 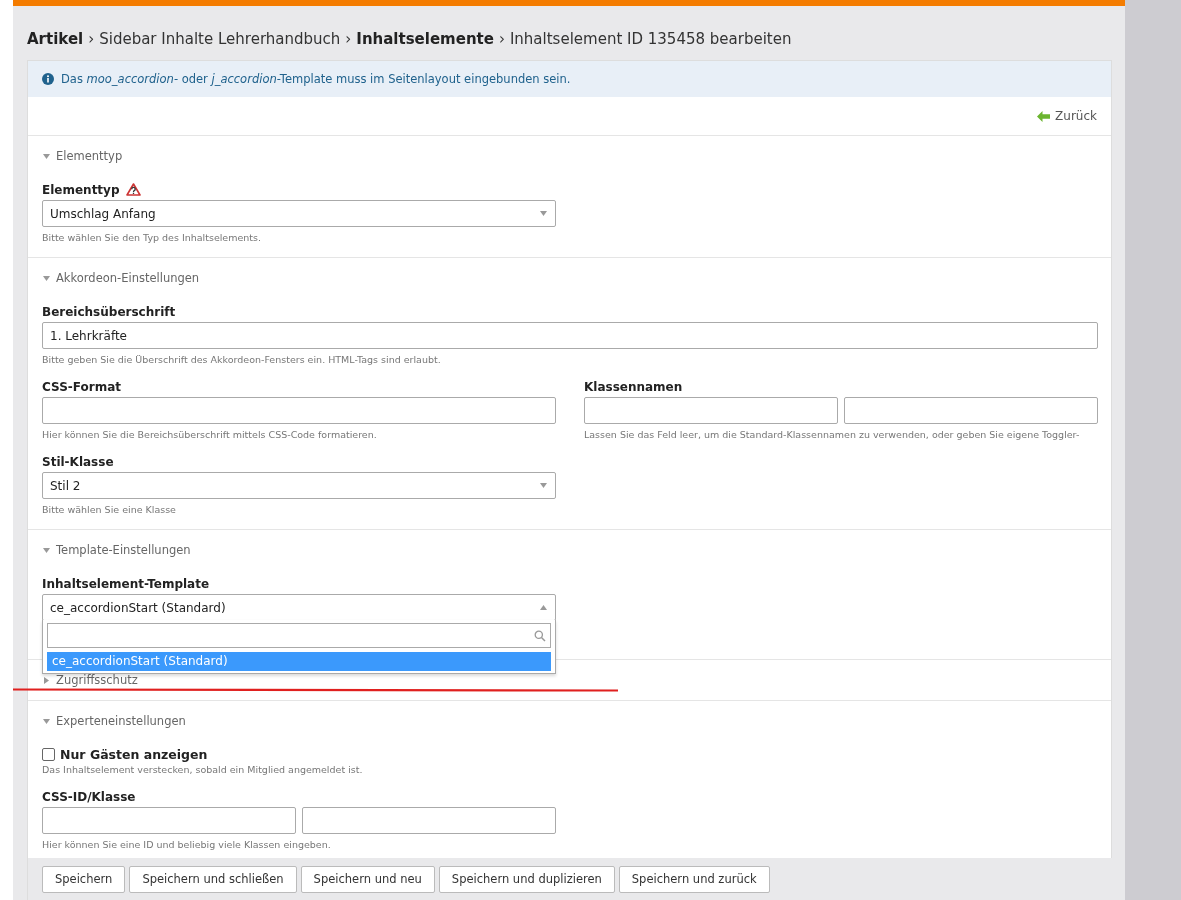 What do you see at coordinates (1067, 116) in the screenshot?
I see `back-link: Zurück` at bounding box center [1067, 116].